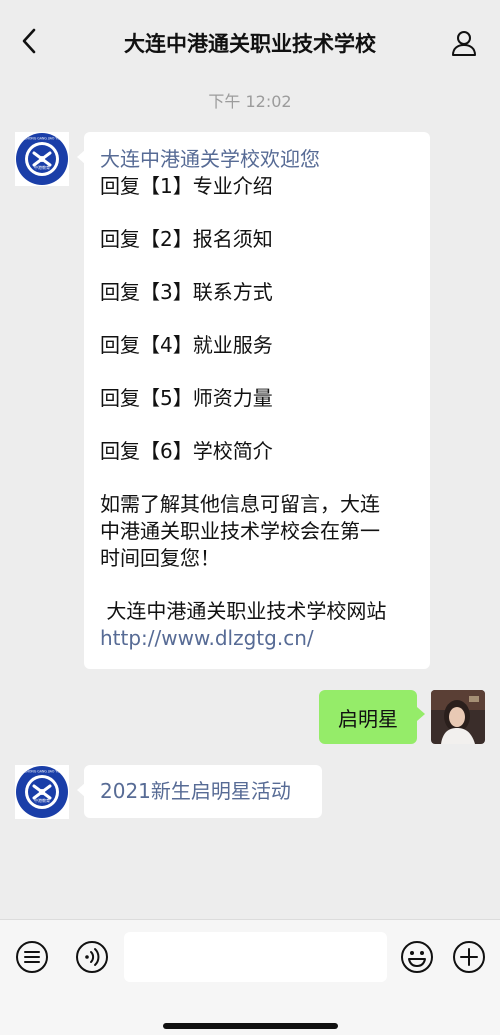  I want to click on voice-icon, so click(92, 957).